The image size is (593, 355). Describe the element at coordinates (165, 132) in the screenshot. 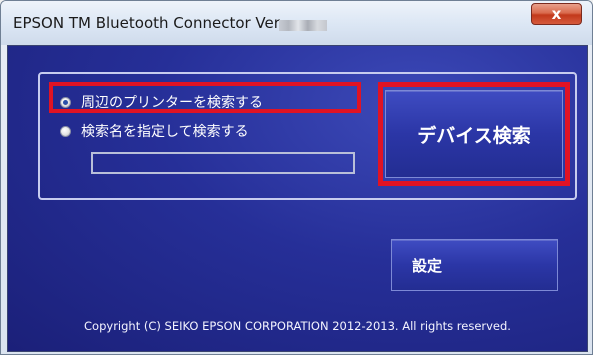

I see `radio-search-by-name-label: 検索名を指定して検索する` at that location.